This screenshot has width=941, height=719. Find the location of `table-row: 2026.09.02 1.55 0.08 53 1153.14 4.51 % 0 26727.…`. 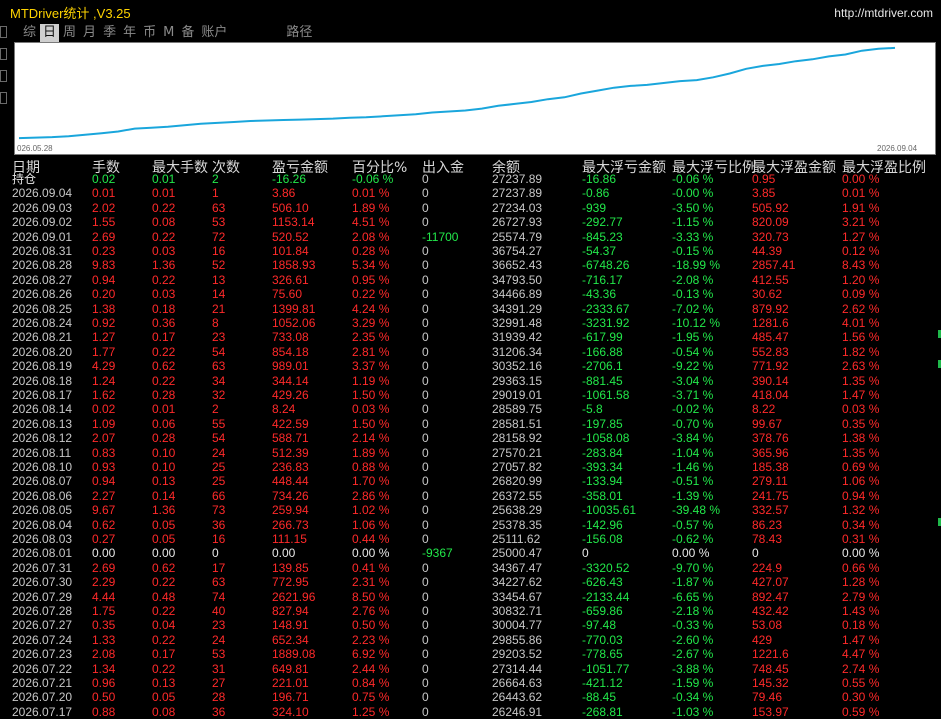

table-row: 2026.09.02 1.55 0.08 53 1153.14 4.51 % 0 26727.… is located at coordinates (470, 222).